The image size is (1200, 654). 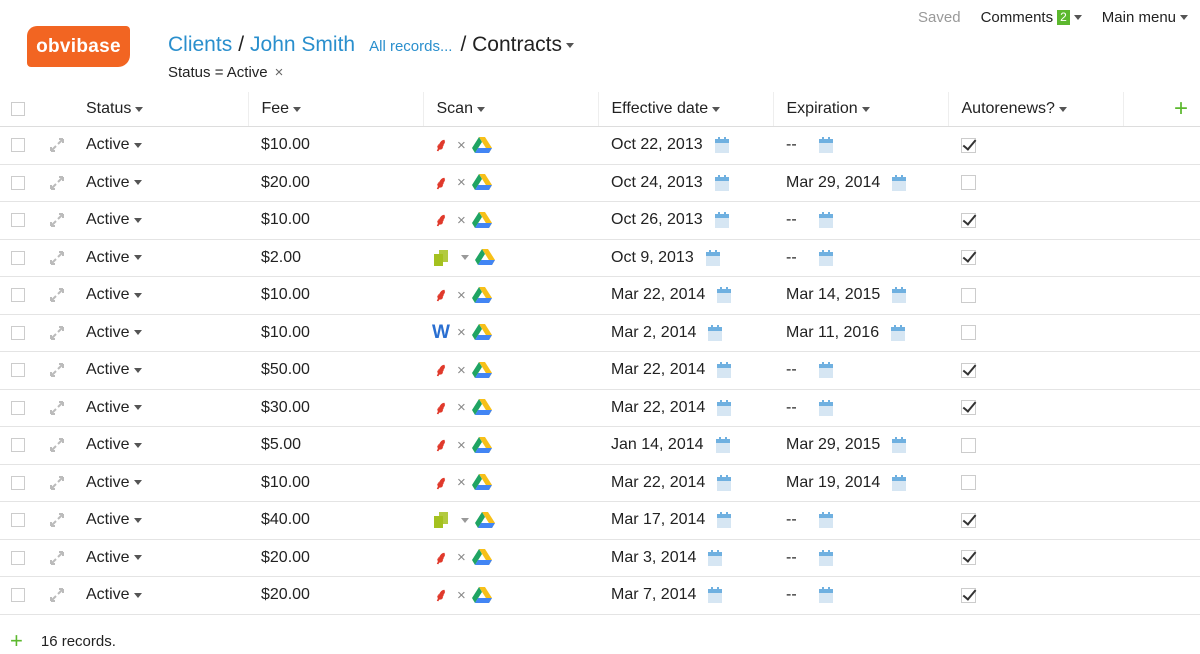 What do you see at coordinates (833, 294) in the screenshot?
I see `expiration-value: Mar 14, 2015` at bounding box center [833, 294].